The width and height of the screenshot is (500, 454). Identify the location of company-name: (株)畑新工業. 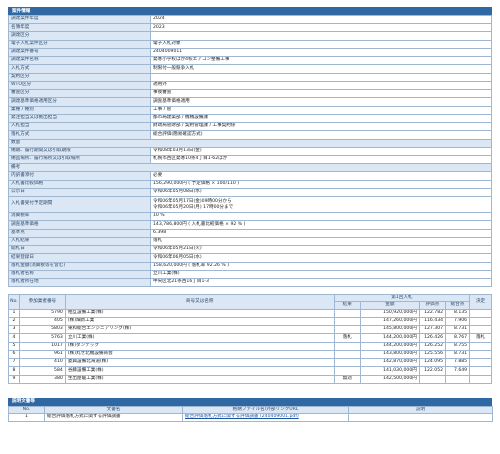
(199, 321).